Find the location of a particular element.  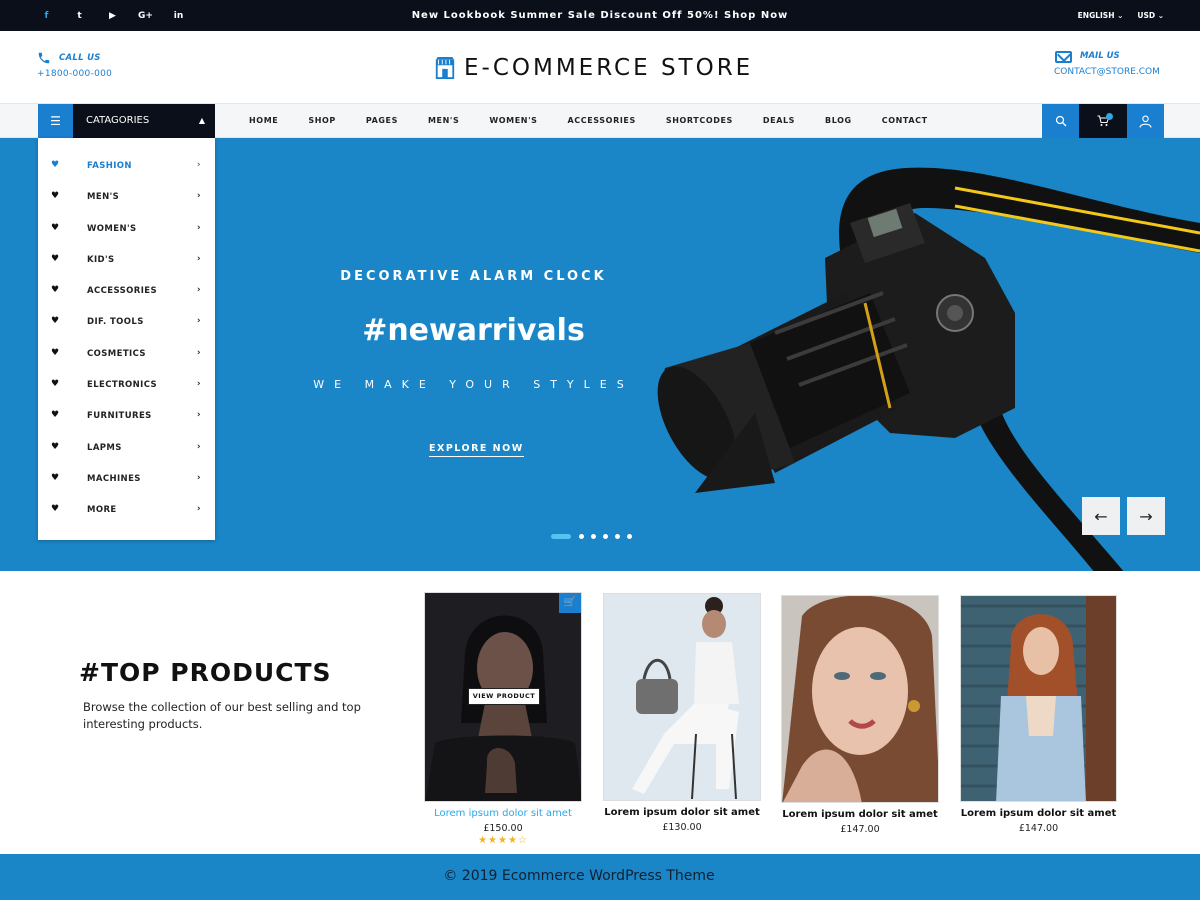

product-card: Lorem ipsum dolor sit amet £130.00 is located at coordinates (682, 713).